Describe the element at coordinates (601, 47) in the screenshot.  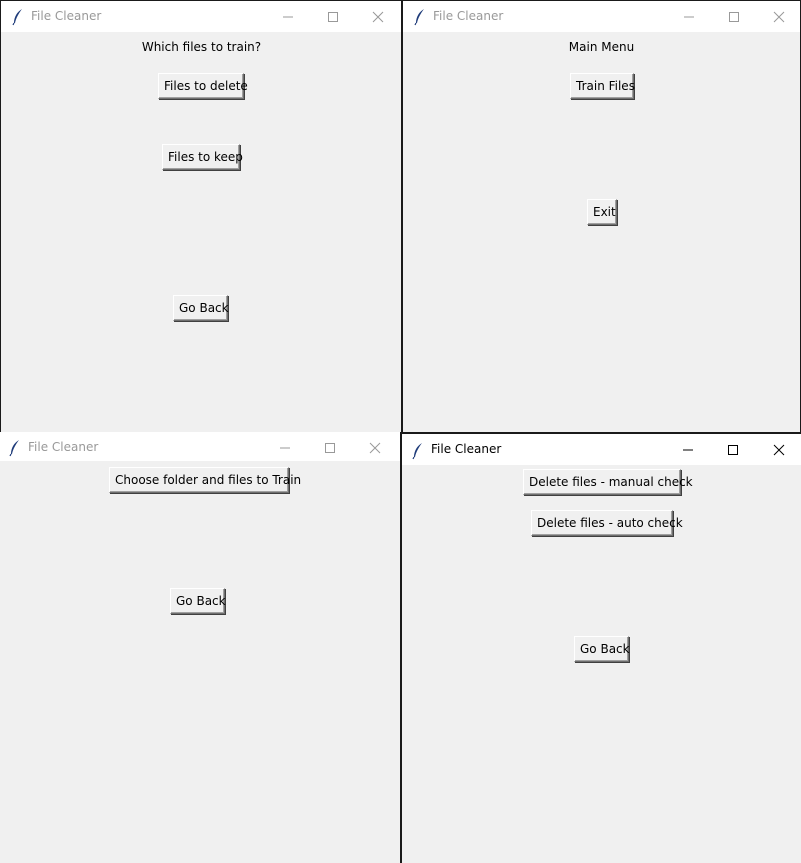
I see `main-menu-heading: Main Menu` at that location.